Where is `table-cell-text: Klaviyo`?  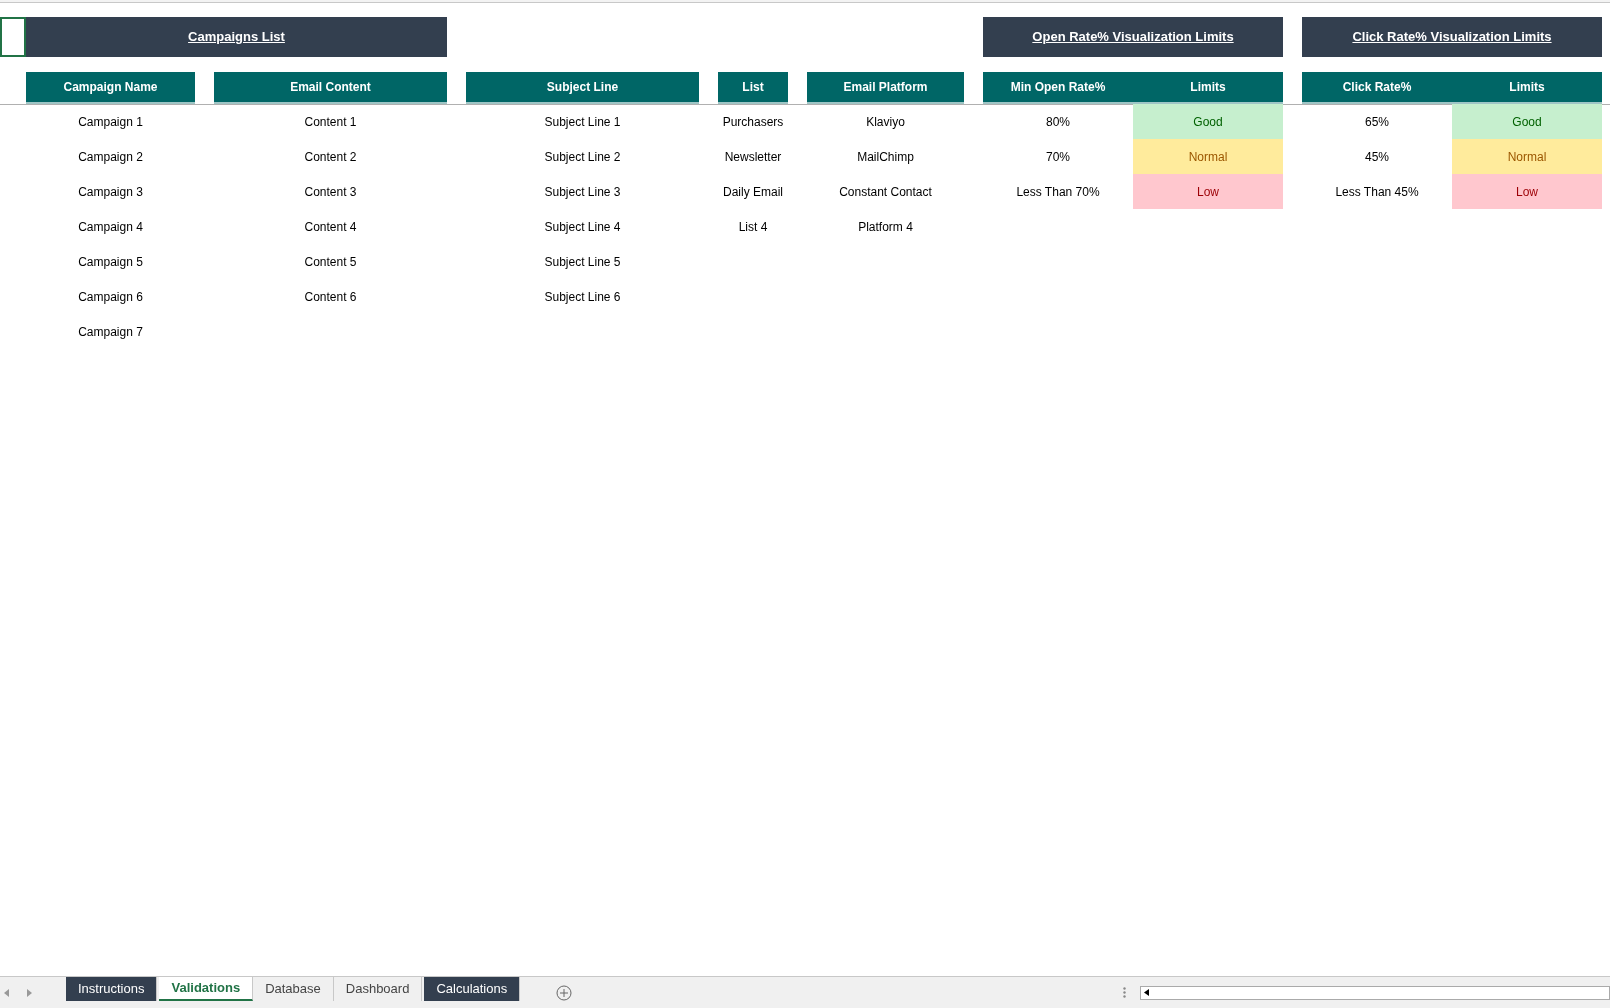
table-cell-text: Klaviyo is located at coordinates (885, 122).